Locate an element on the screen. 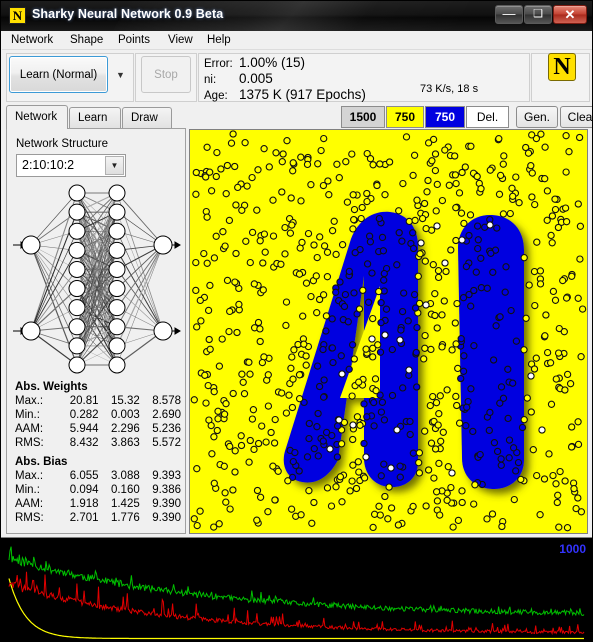 The image size is (593, 642). row-col3: 9.393 is located at coordinates (166, 476).